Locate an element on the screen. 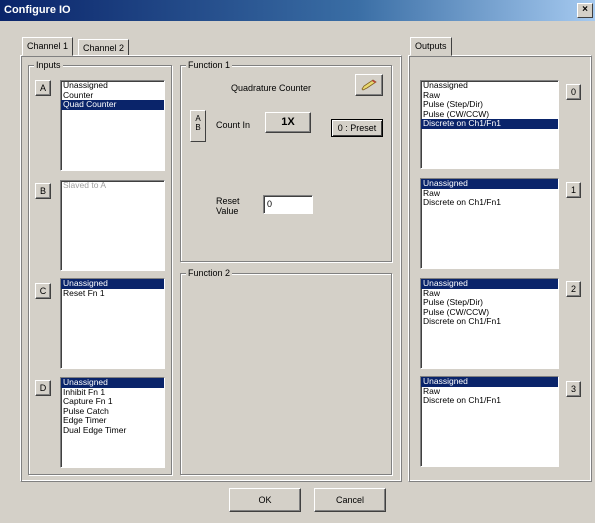 The width and height of the screenshot is (595, 523). inputs-legend: Inputs is located at coordinates (48, 65).